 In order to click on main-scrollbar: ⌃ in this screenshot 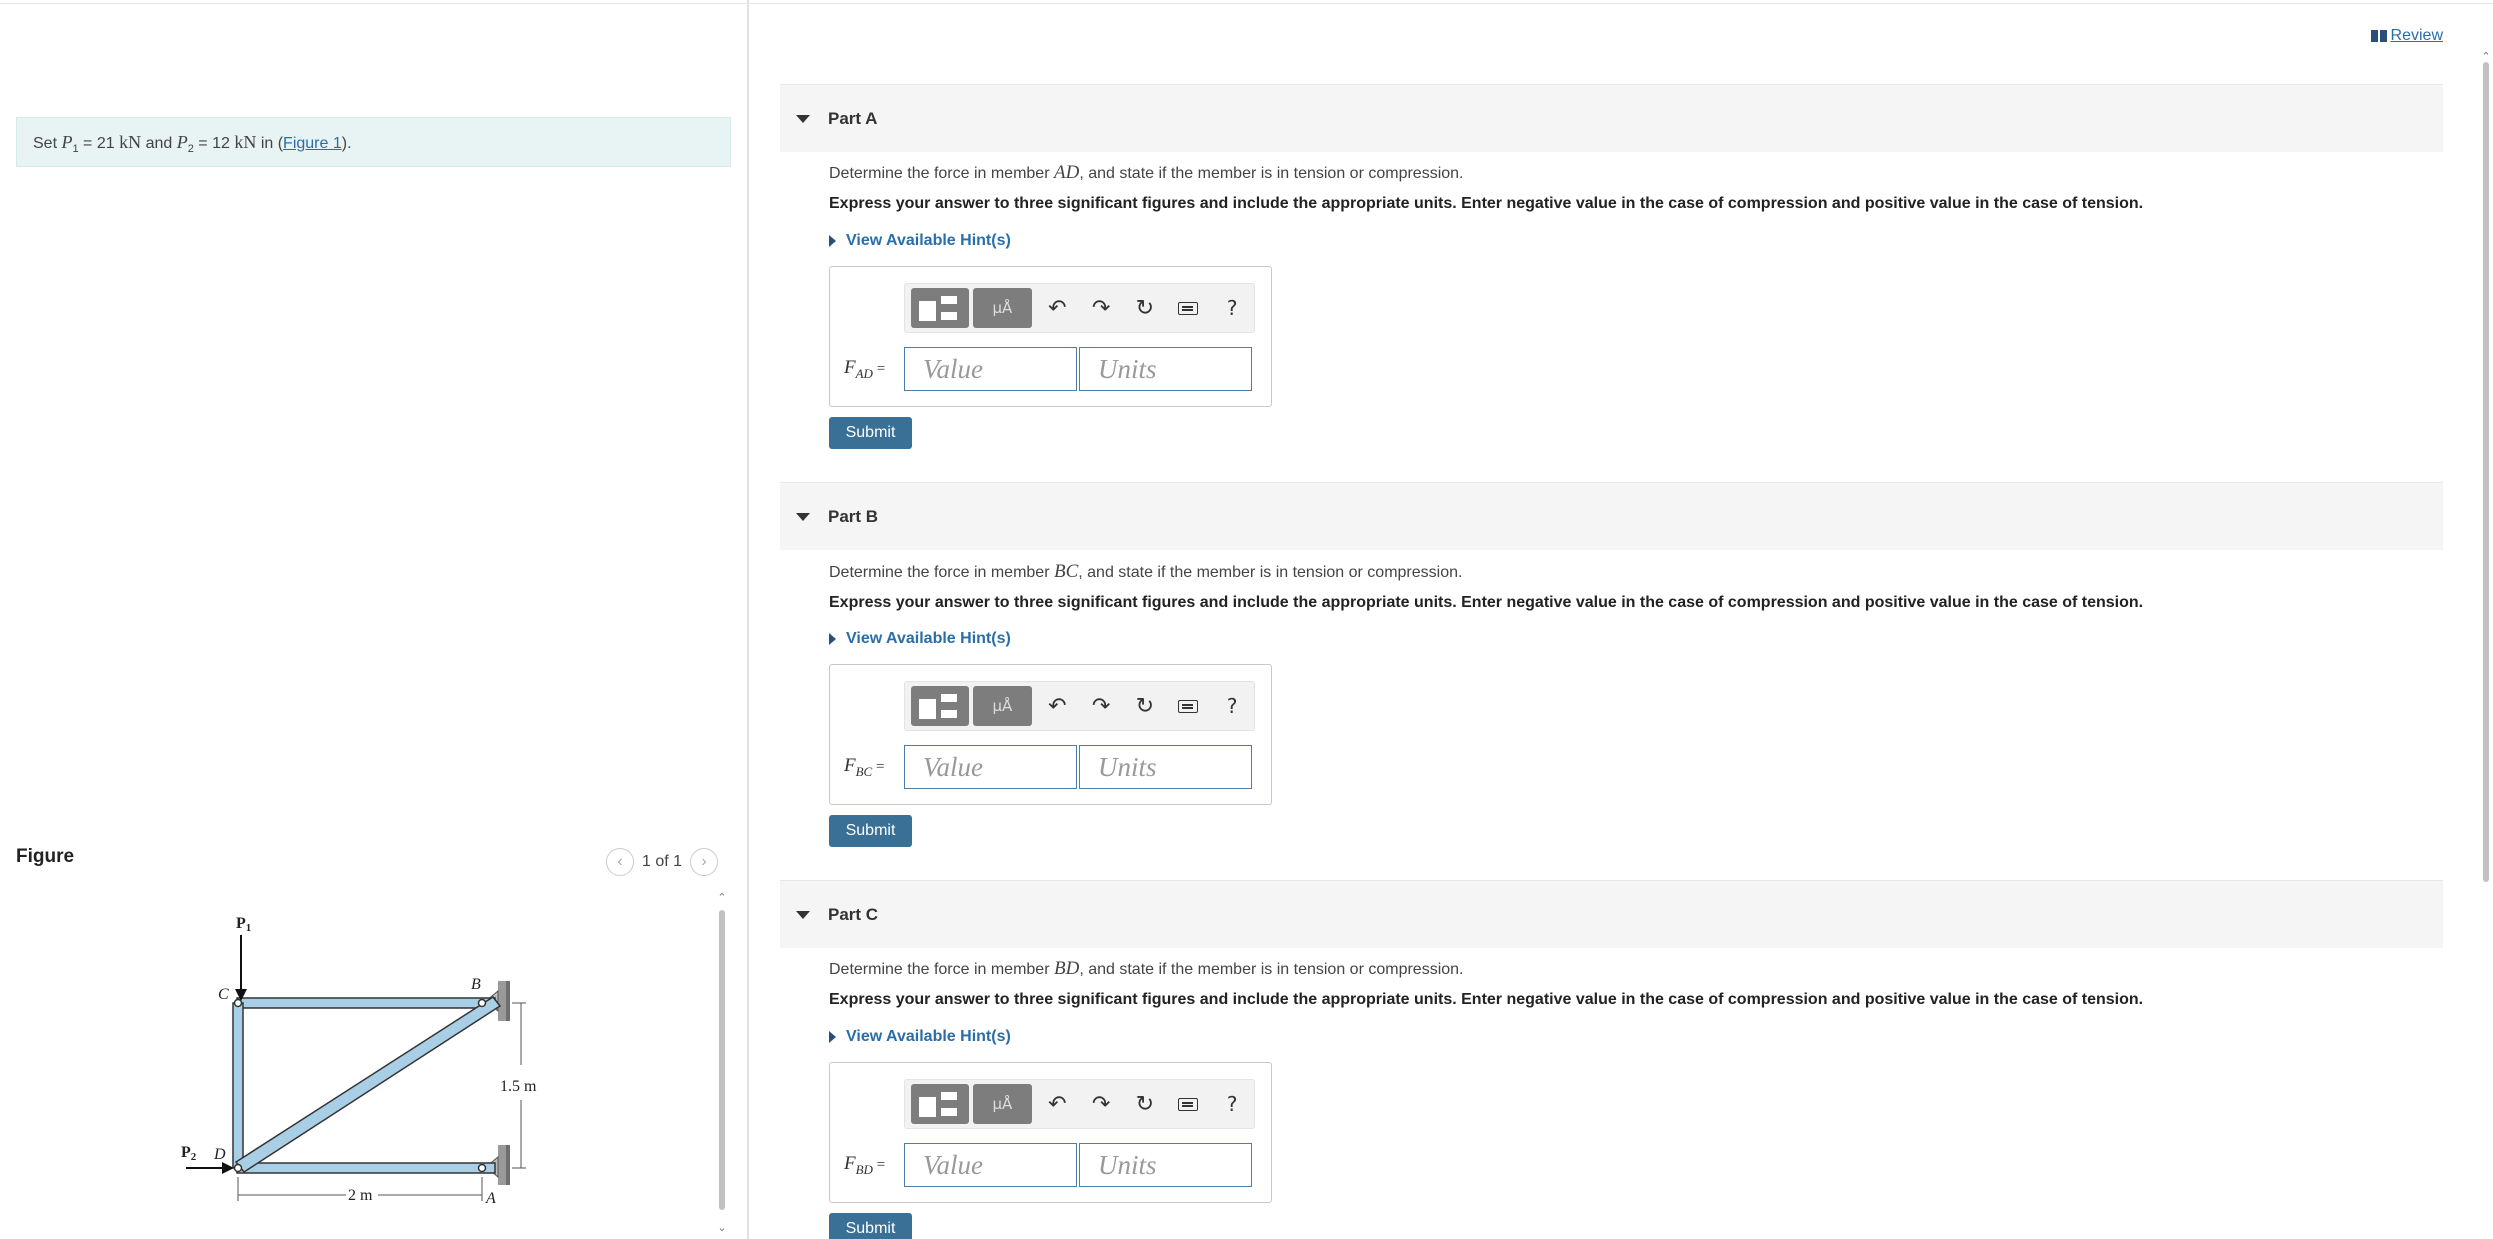, I will do `click(2486, 644)`.